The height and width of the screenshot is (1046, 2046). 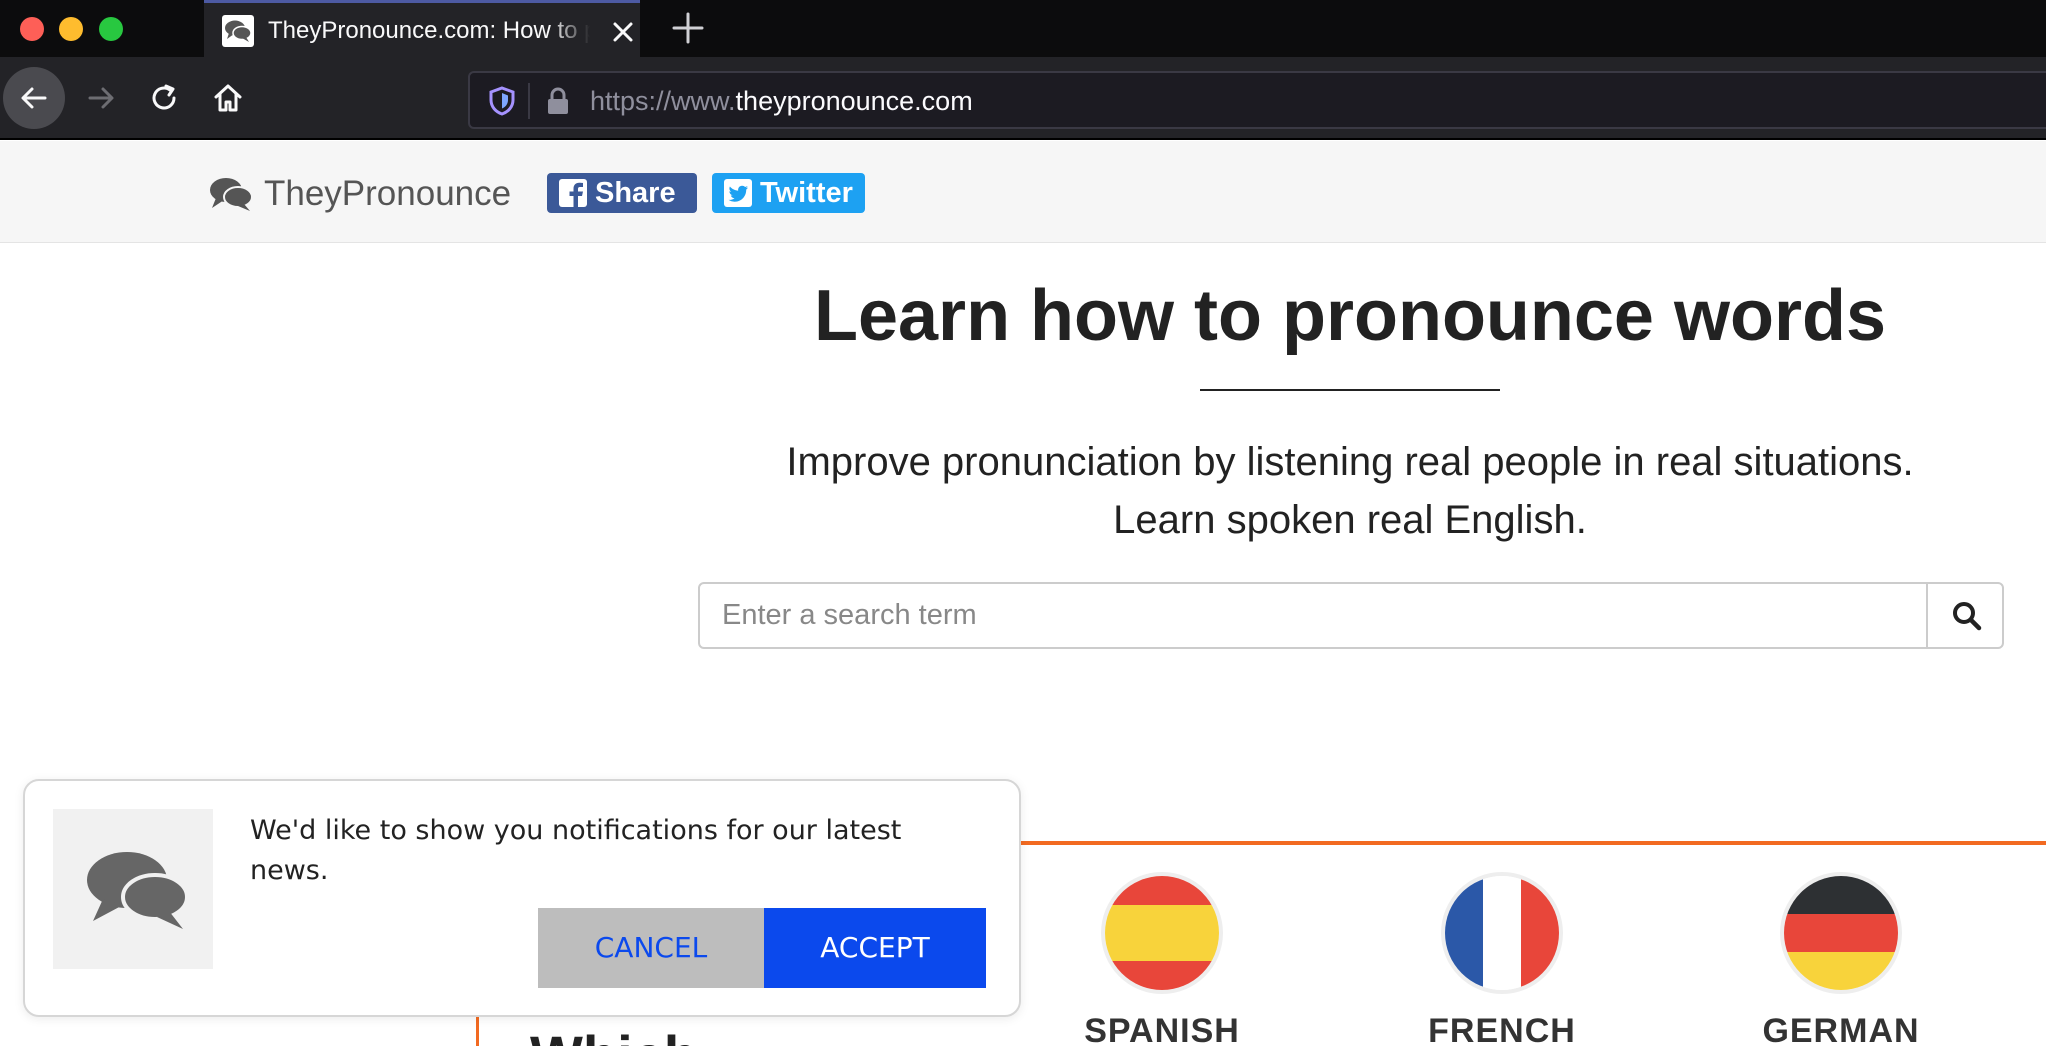 I want to click on arrow-right-icon, so click(x=101, y=98).